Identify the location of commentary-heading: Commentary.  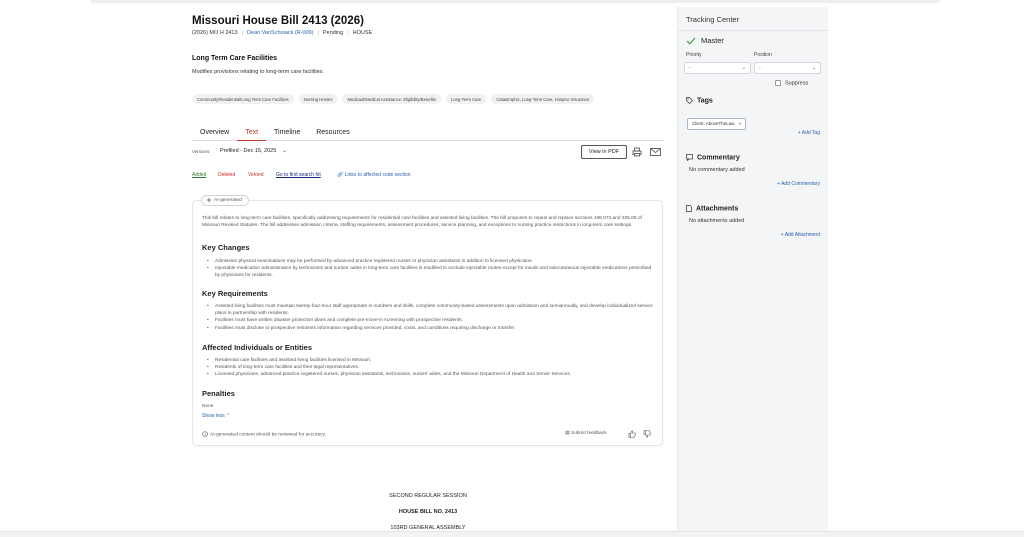
(713, 158).